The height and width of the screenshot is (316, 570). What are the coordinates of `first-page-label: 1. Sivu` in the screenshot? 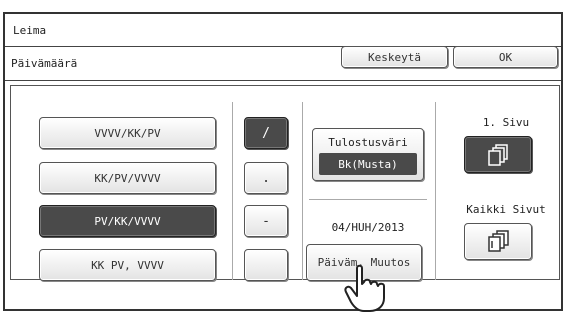 It's located at (506, 122).